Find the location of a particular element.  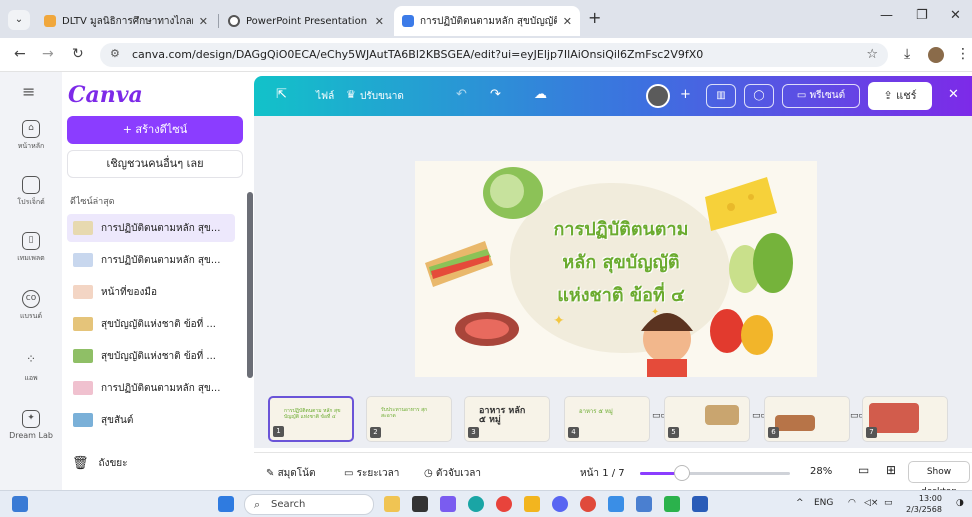

start-windows-icon is located at coordinates (226, 504).